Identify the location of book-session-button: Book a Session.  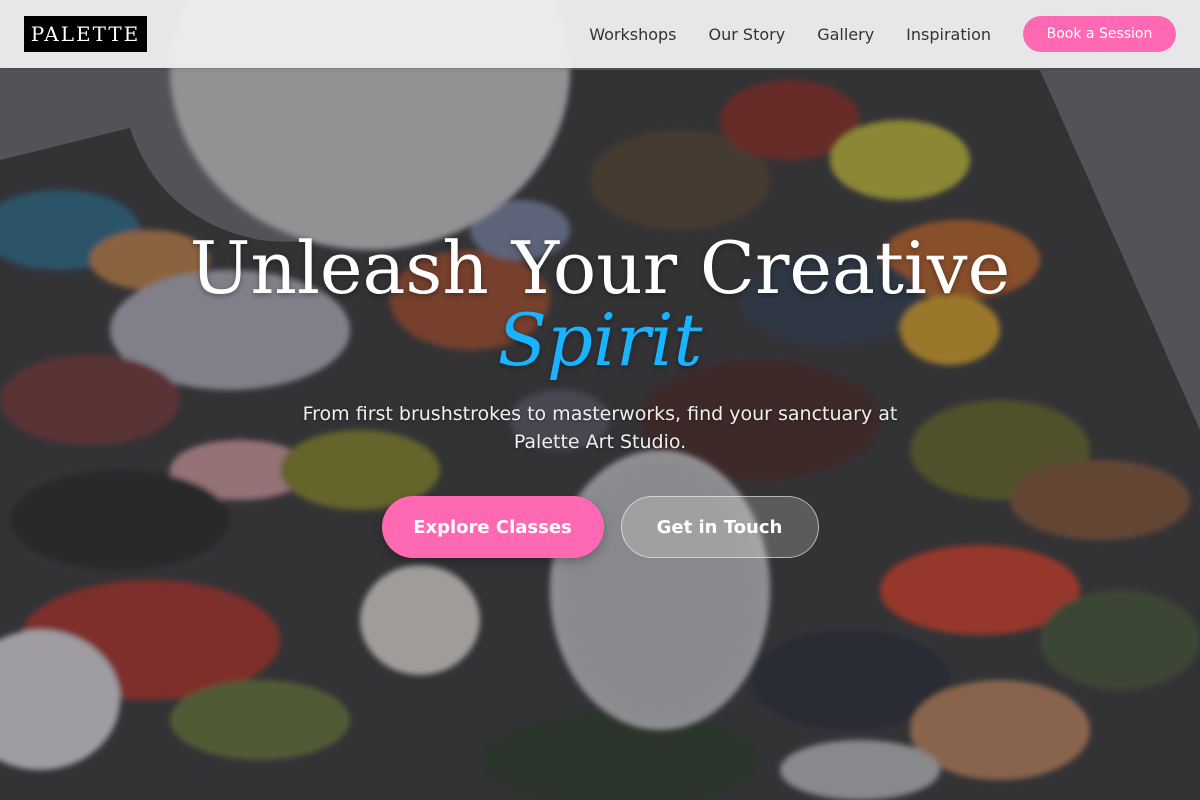
(1099, 34).